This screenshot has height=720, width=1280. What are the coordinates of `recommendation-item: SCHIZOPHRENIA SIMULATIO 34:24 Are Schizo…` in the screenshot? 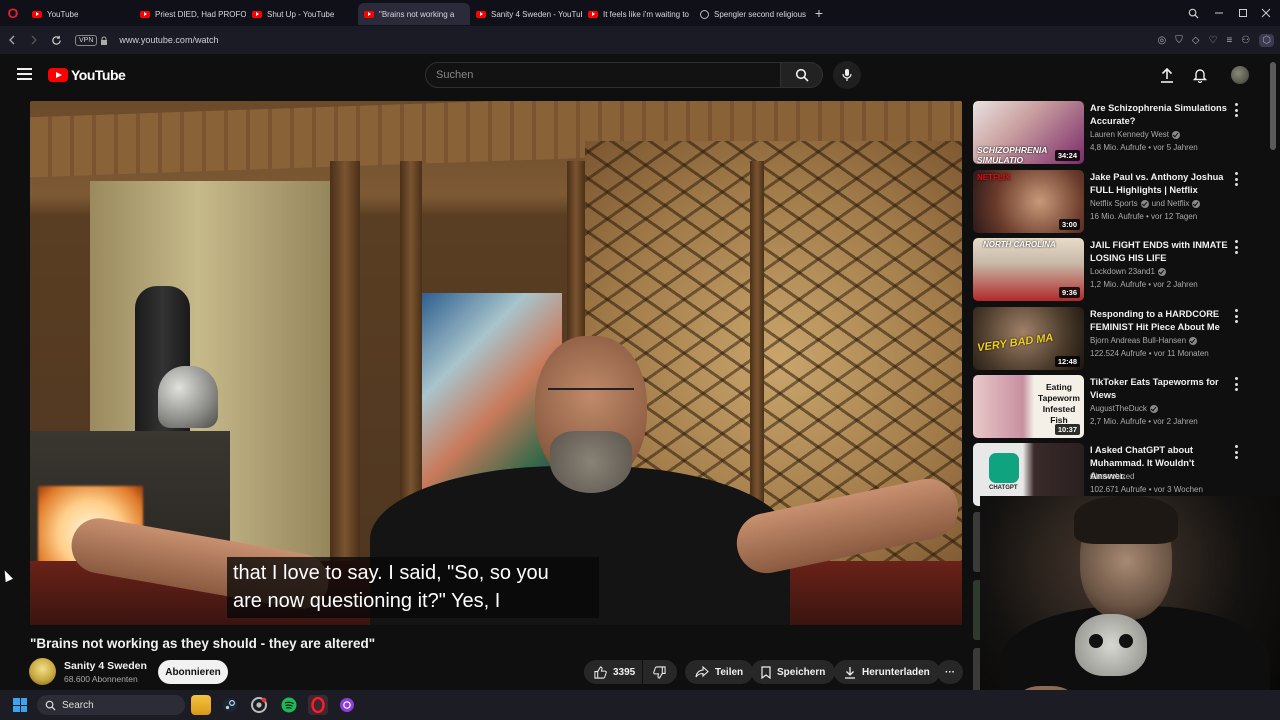 It's located at (1118, 133).